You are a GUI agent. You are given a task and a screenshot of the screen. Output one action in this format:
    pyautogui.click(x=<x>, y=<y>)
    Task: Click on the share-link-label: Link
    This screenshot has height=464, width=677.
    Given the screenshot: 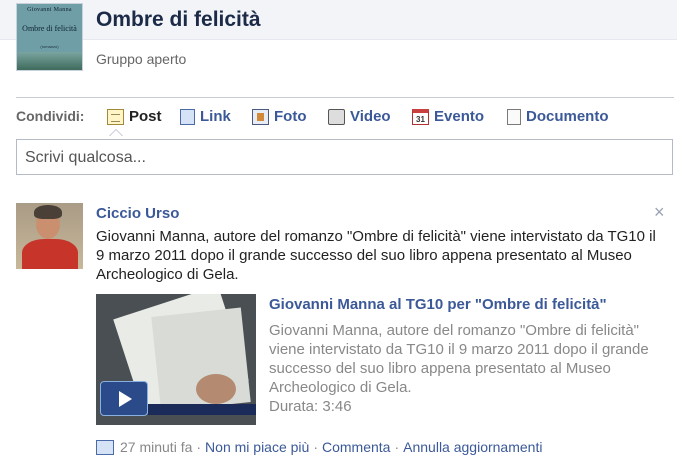 What is the action you would take?
    pyautogui.click(x=215, y=116)
    